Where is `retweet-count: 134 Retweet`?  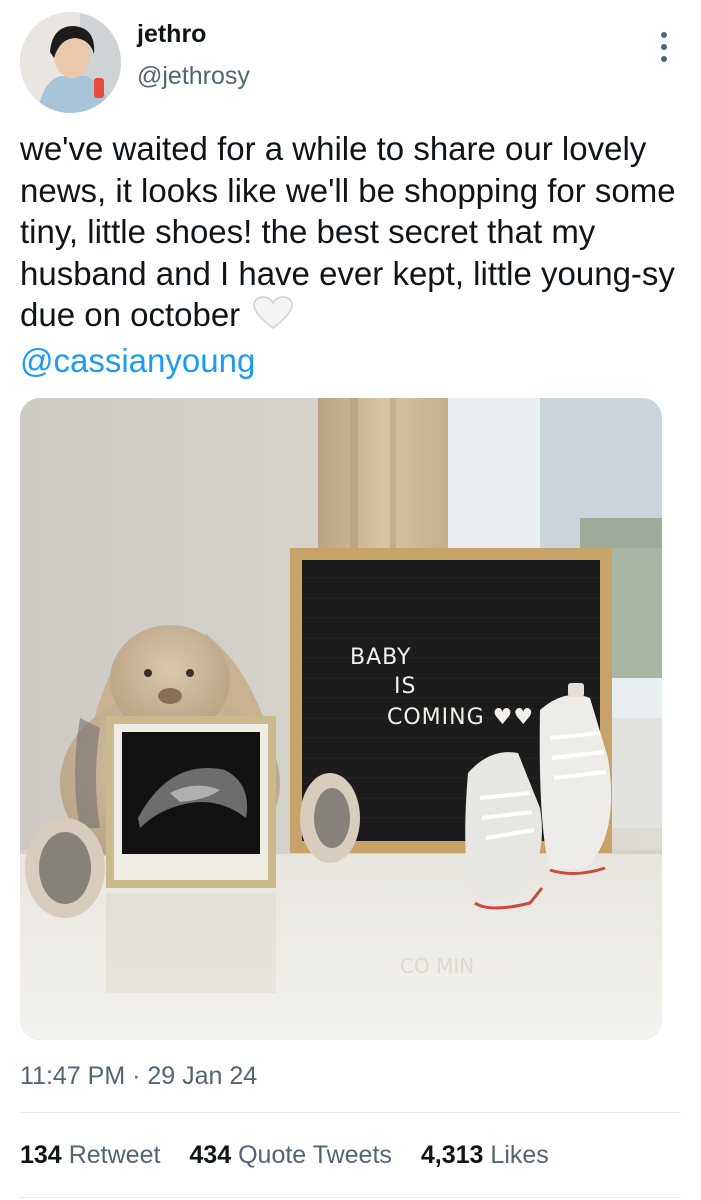
retweet-count: 134 Retweet is located at coordinates (90, 1155).